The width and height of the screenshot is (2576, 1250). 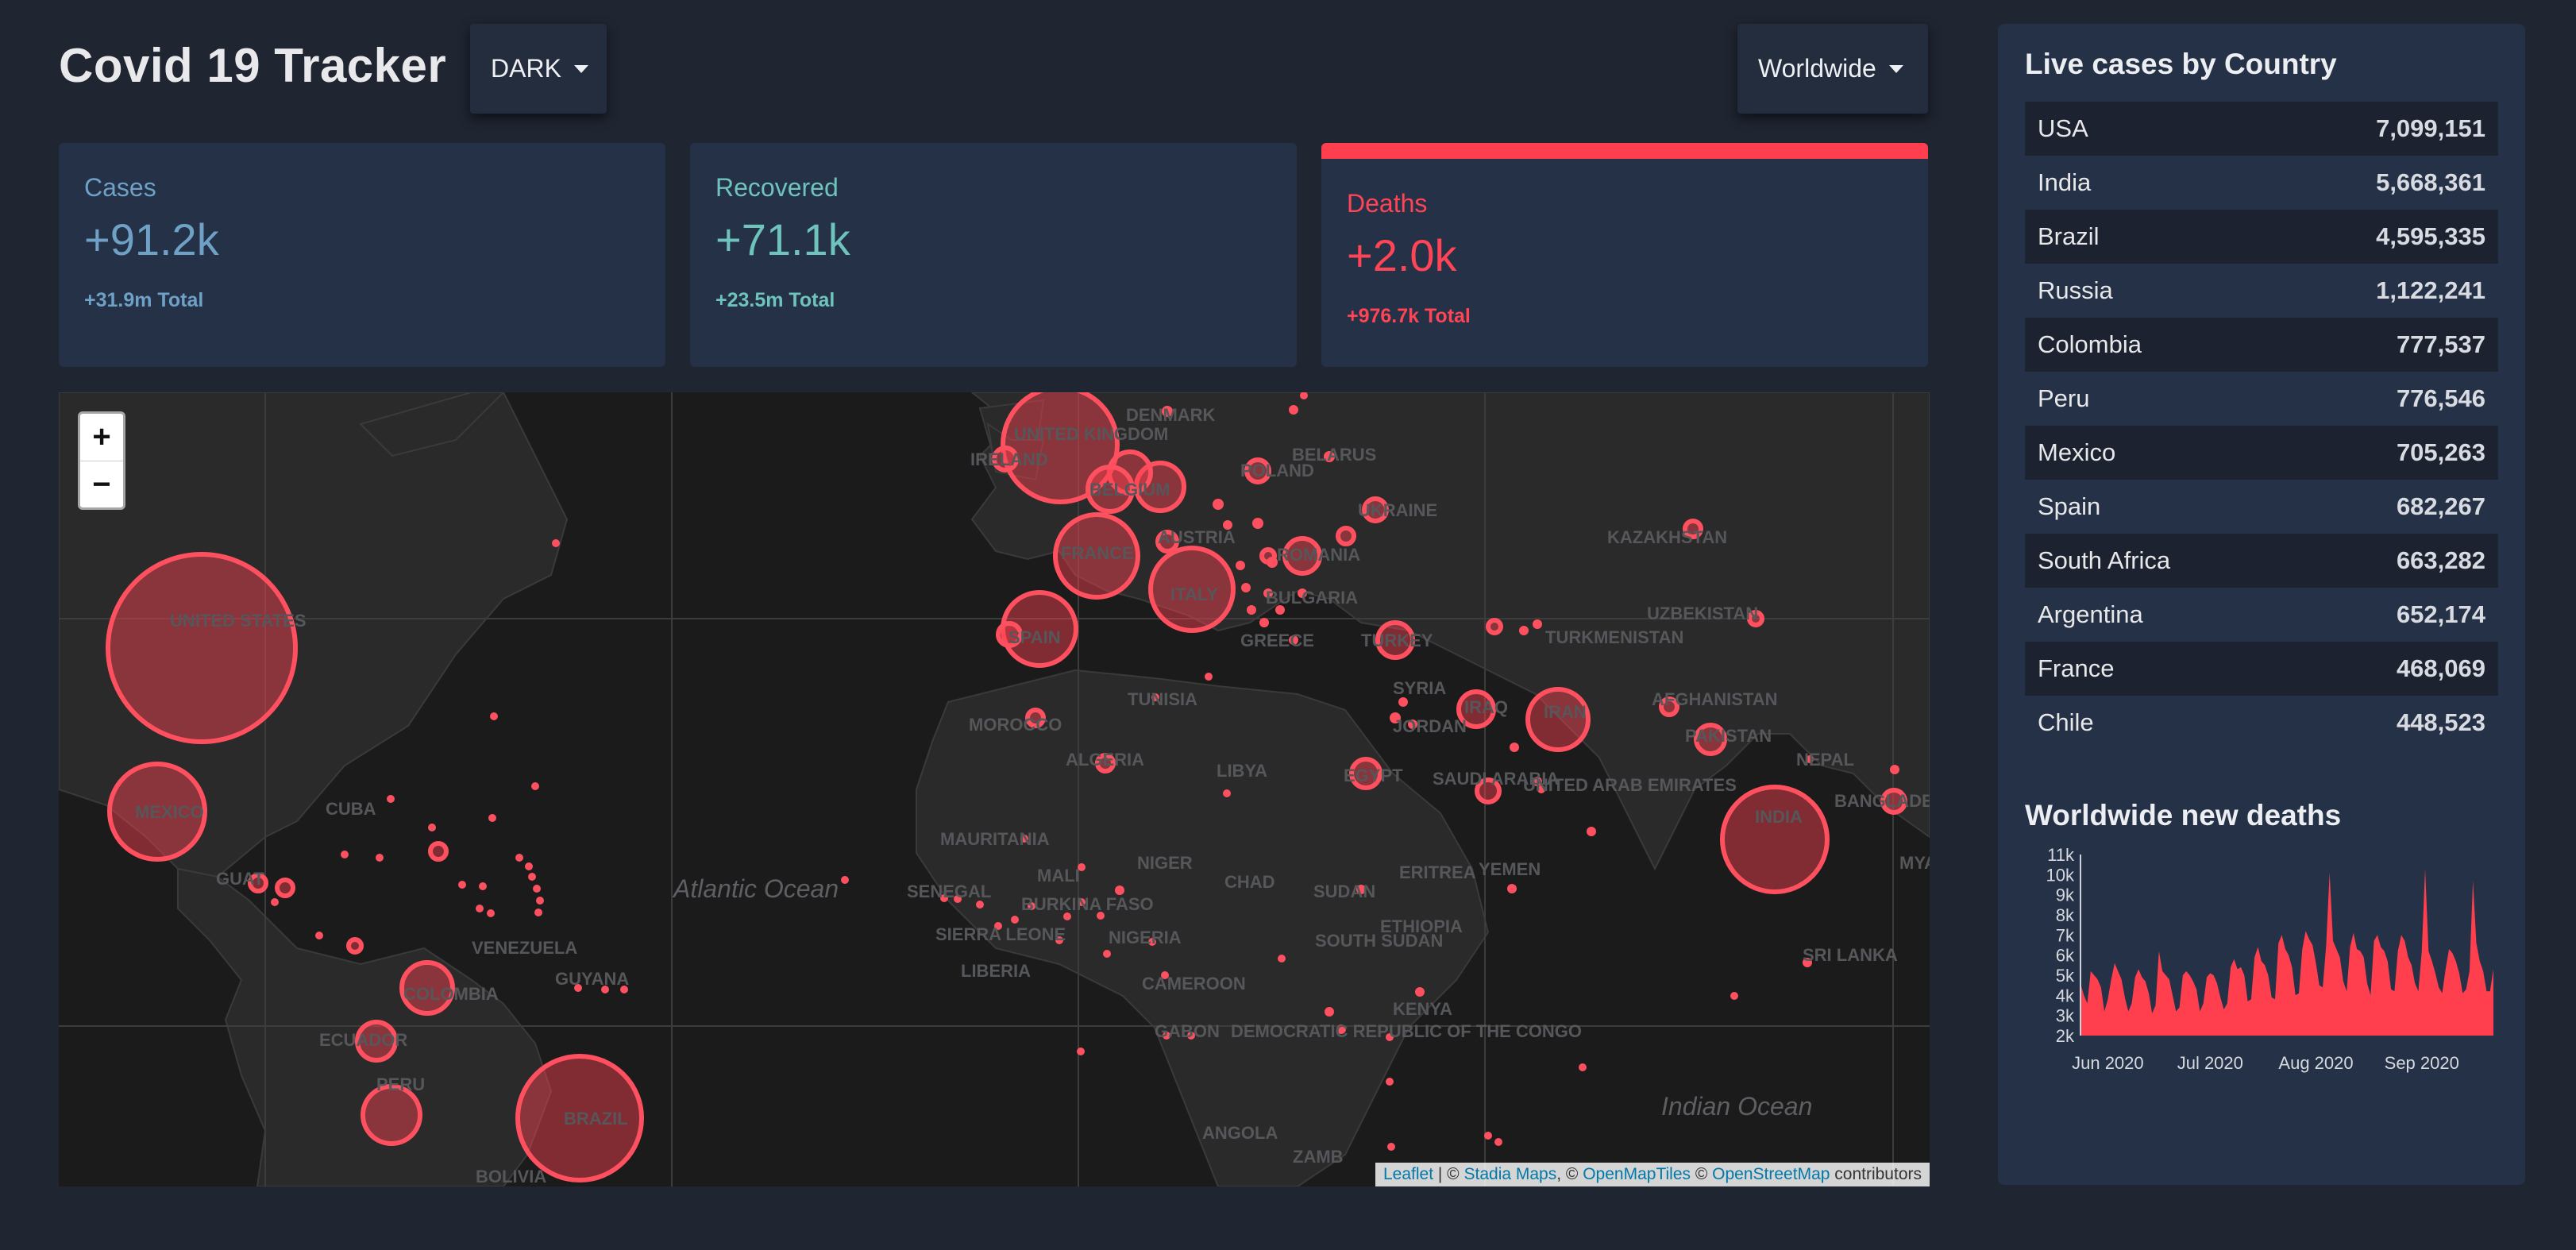 What do you see at coordinates (391, 1115) in the screenshot?
I see `circle-peru` at bounding box center [391, 1115].